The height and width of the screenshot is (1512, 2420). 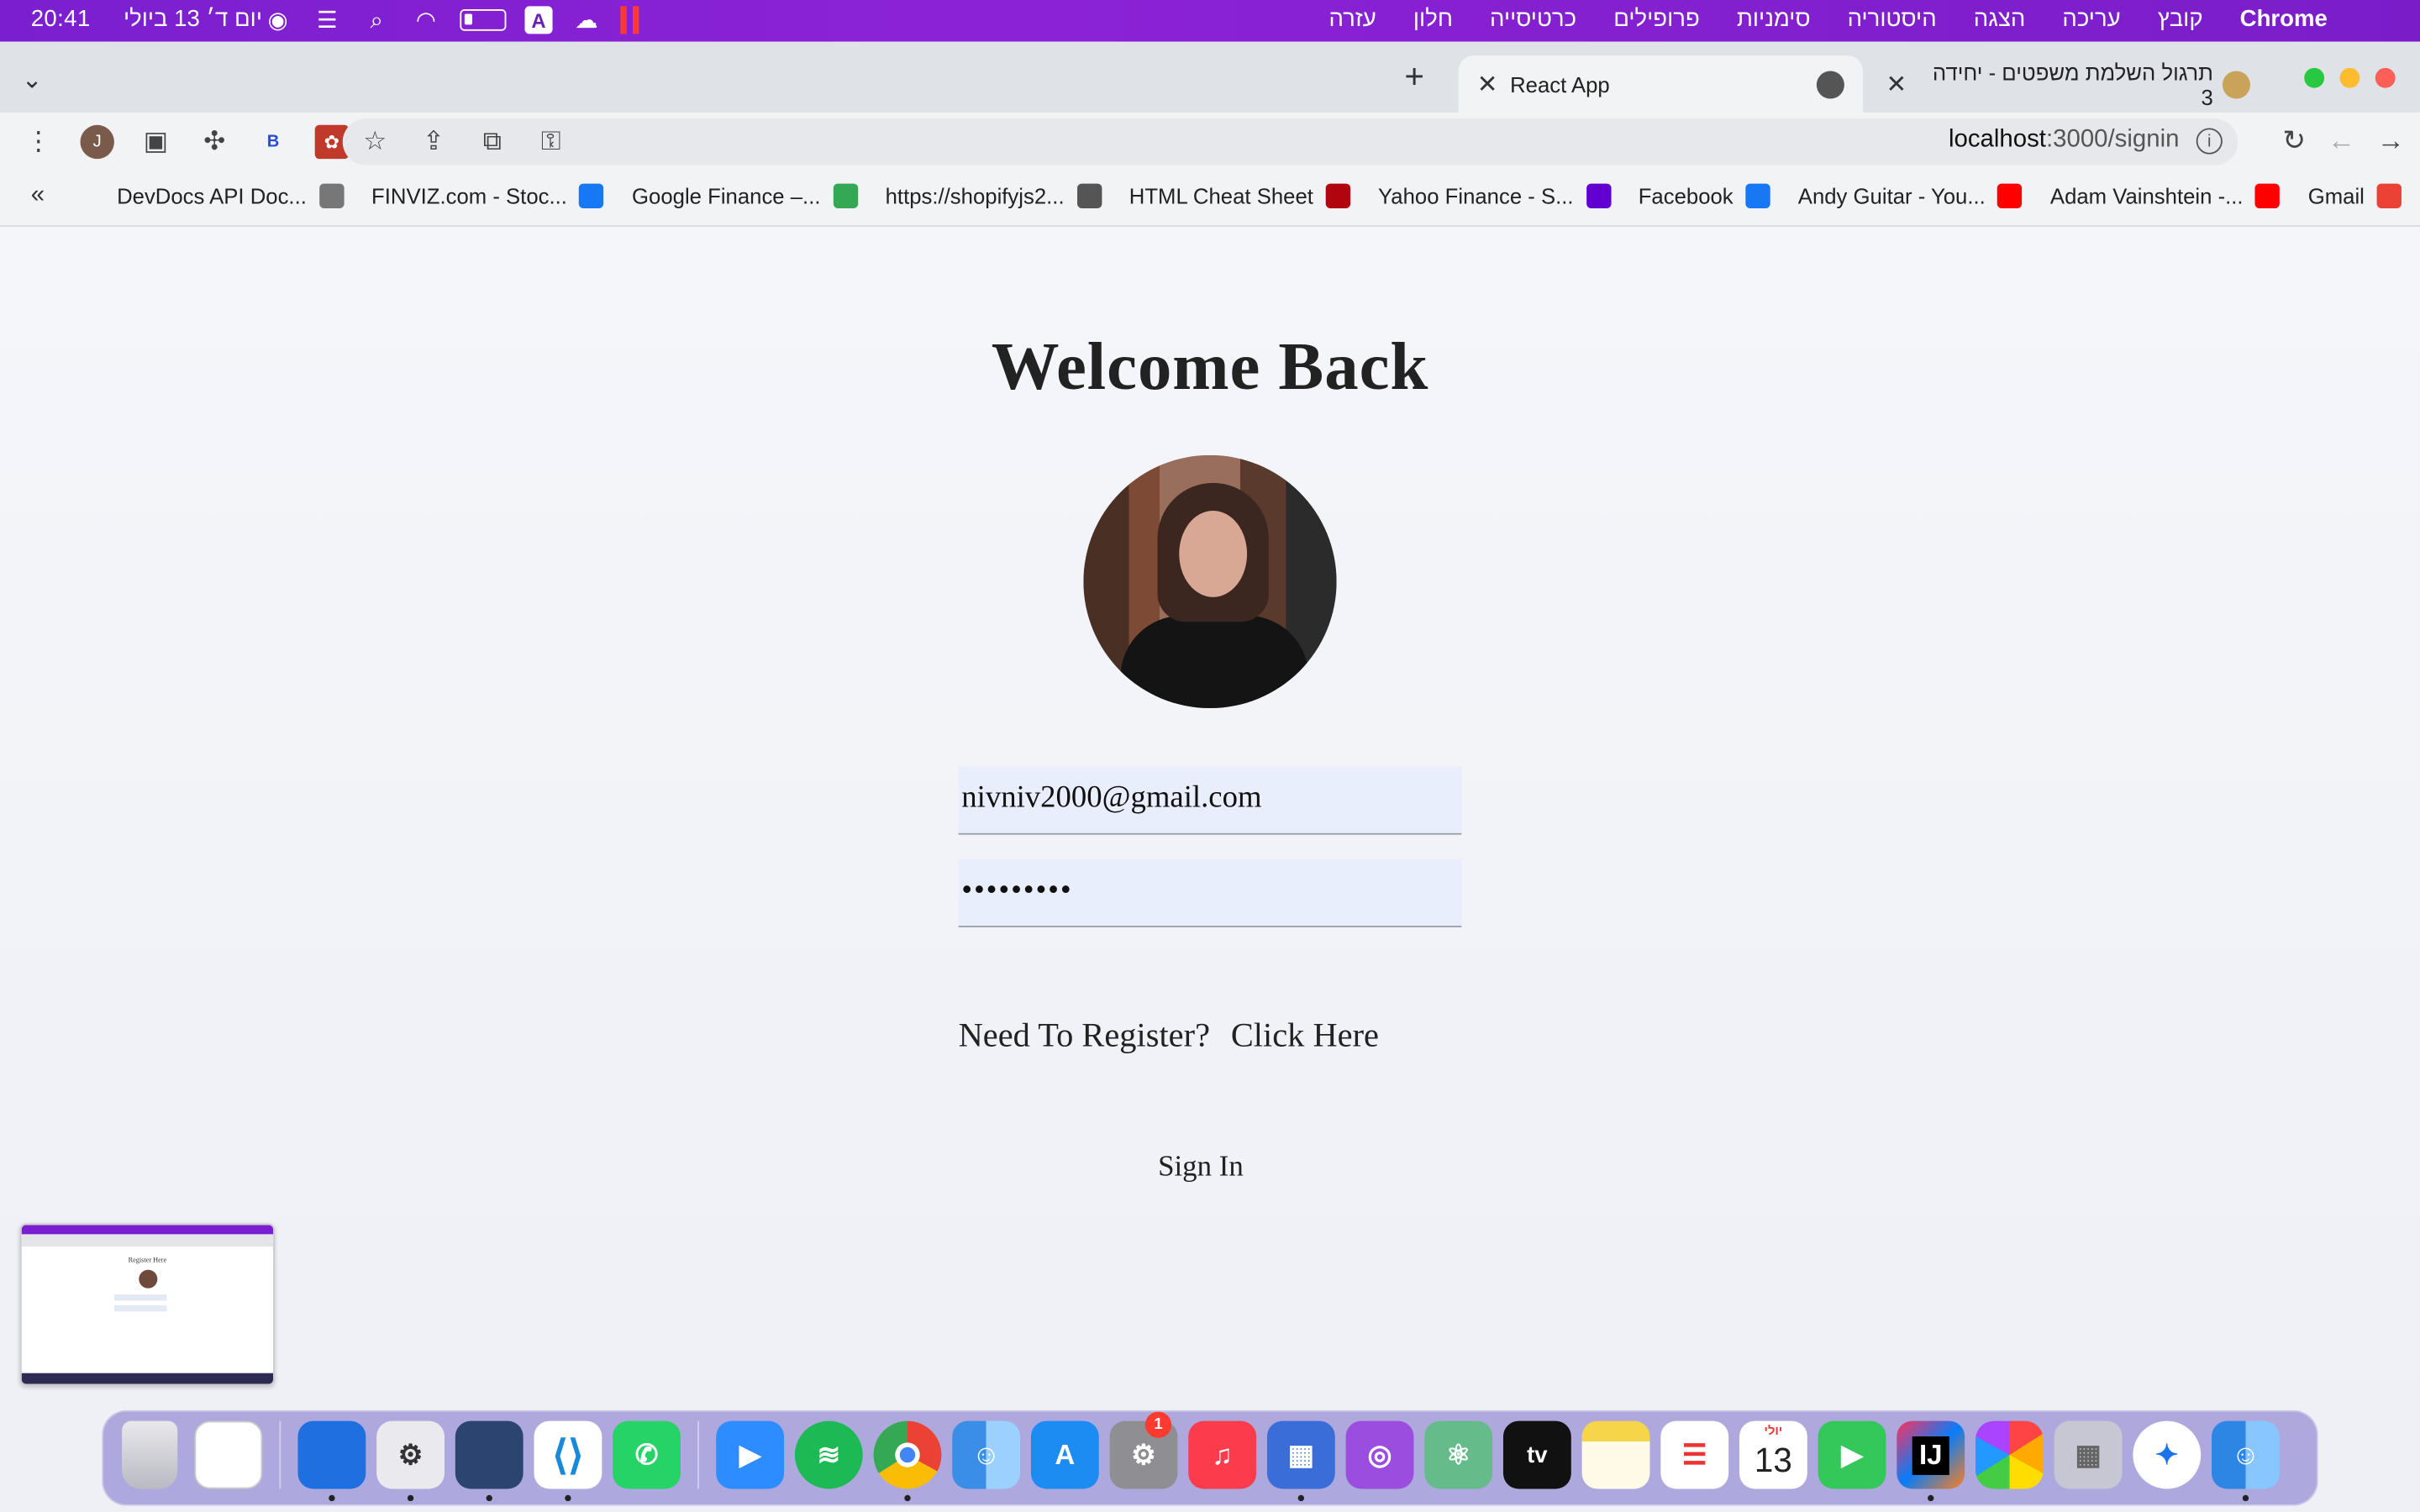 What do you see at coordinates (483, 20) in the screenshot?
I see `battery-icon` at bounding box center [483, 20].